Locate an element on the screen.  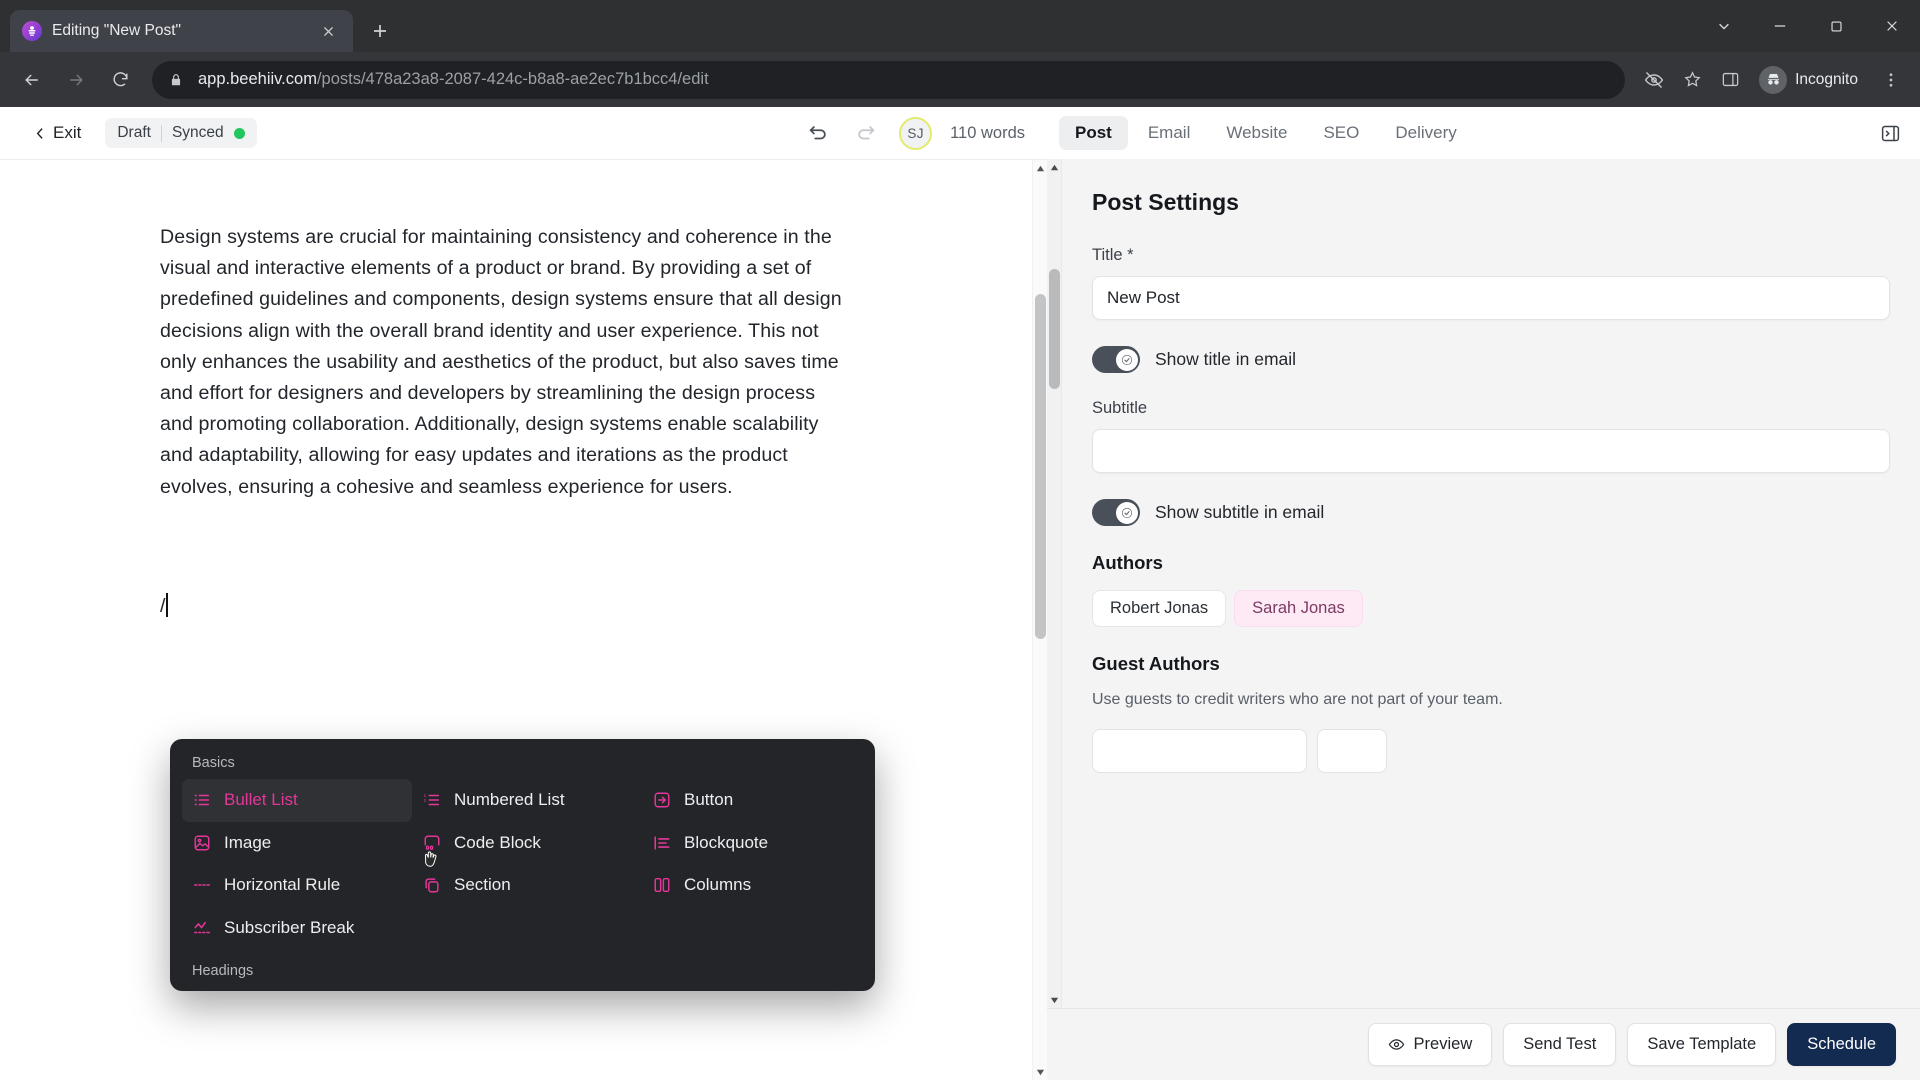
show-title-toggle-label: Show title in email is located at coordinates (1226, 359).